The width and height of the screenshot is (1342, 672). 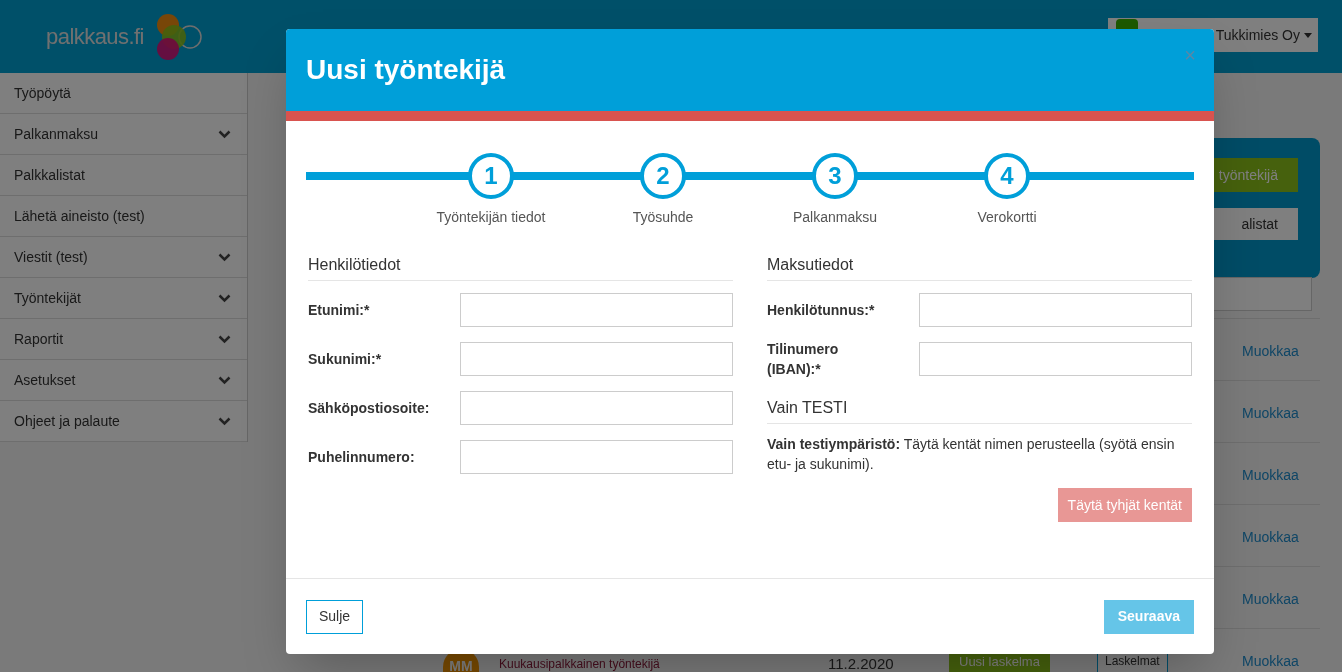 What do you see at coordinates (362, 457) in the screenshot?
I see `field-label: Puhelinnumero:` at bounding box center [362, 457].